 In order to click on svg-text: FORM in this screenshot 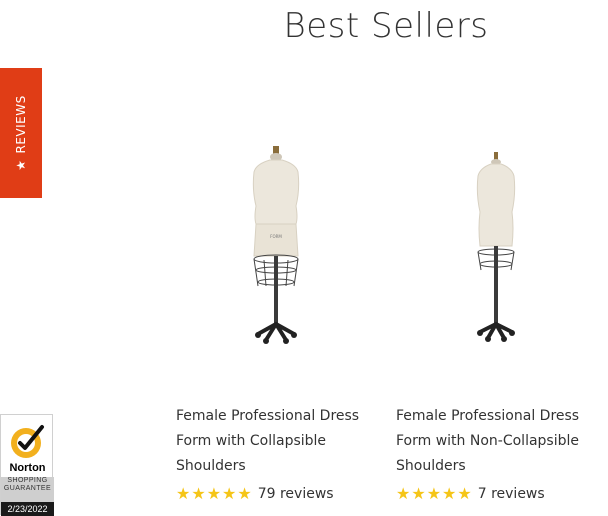, I will do `click(276, 236)`.